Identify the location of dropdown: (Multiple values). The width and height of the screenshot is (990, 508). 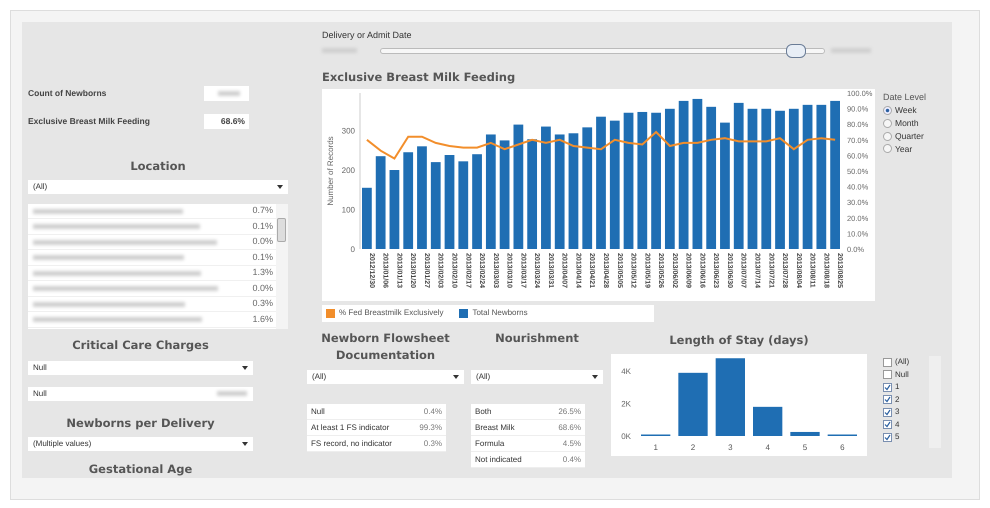
(140, 443).